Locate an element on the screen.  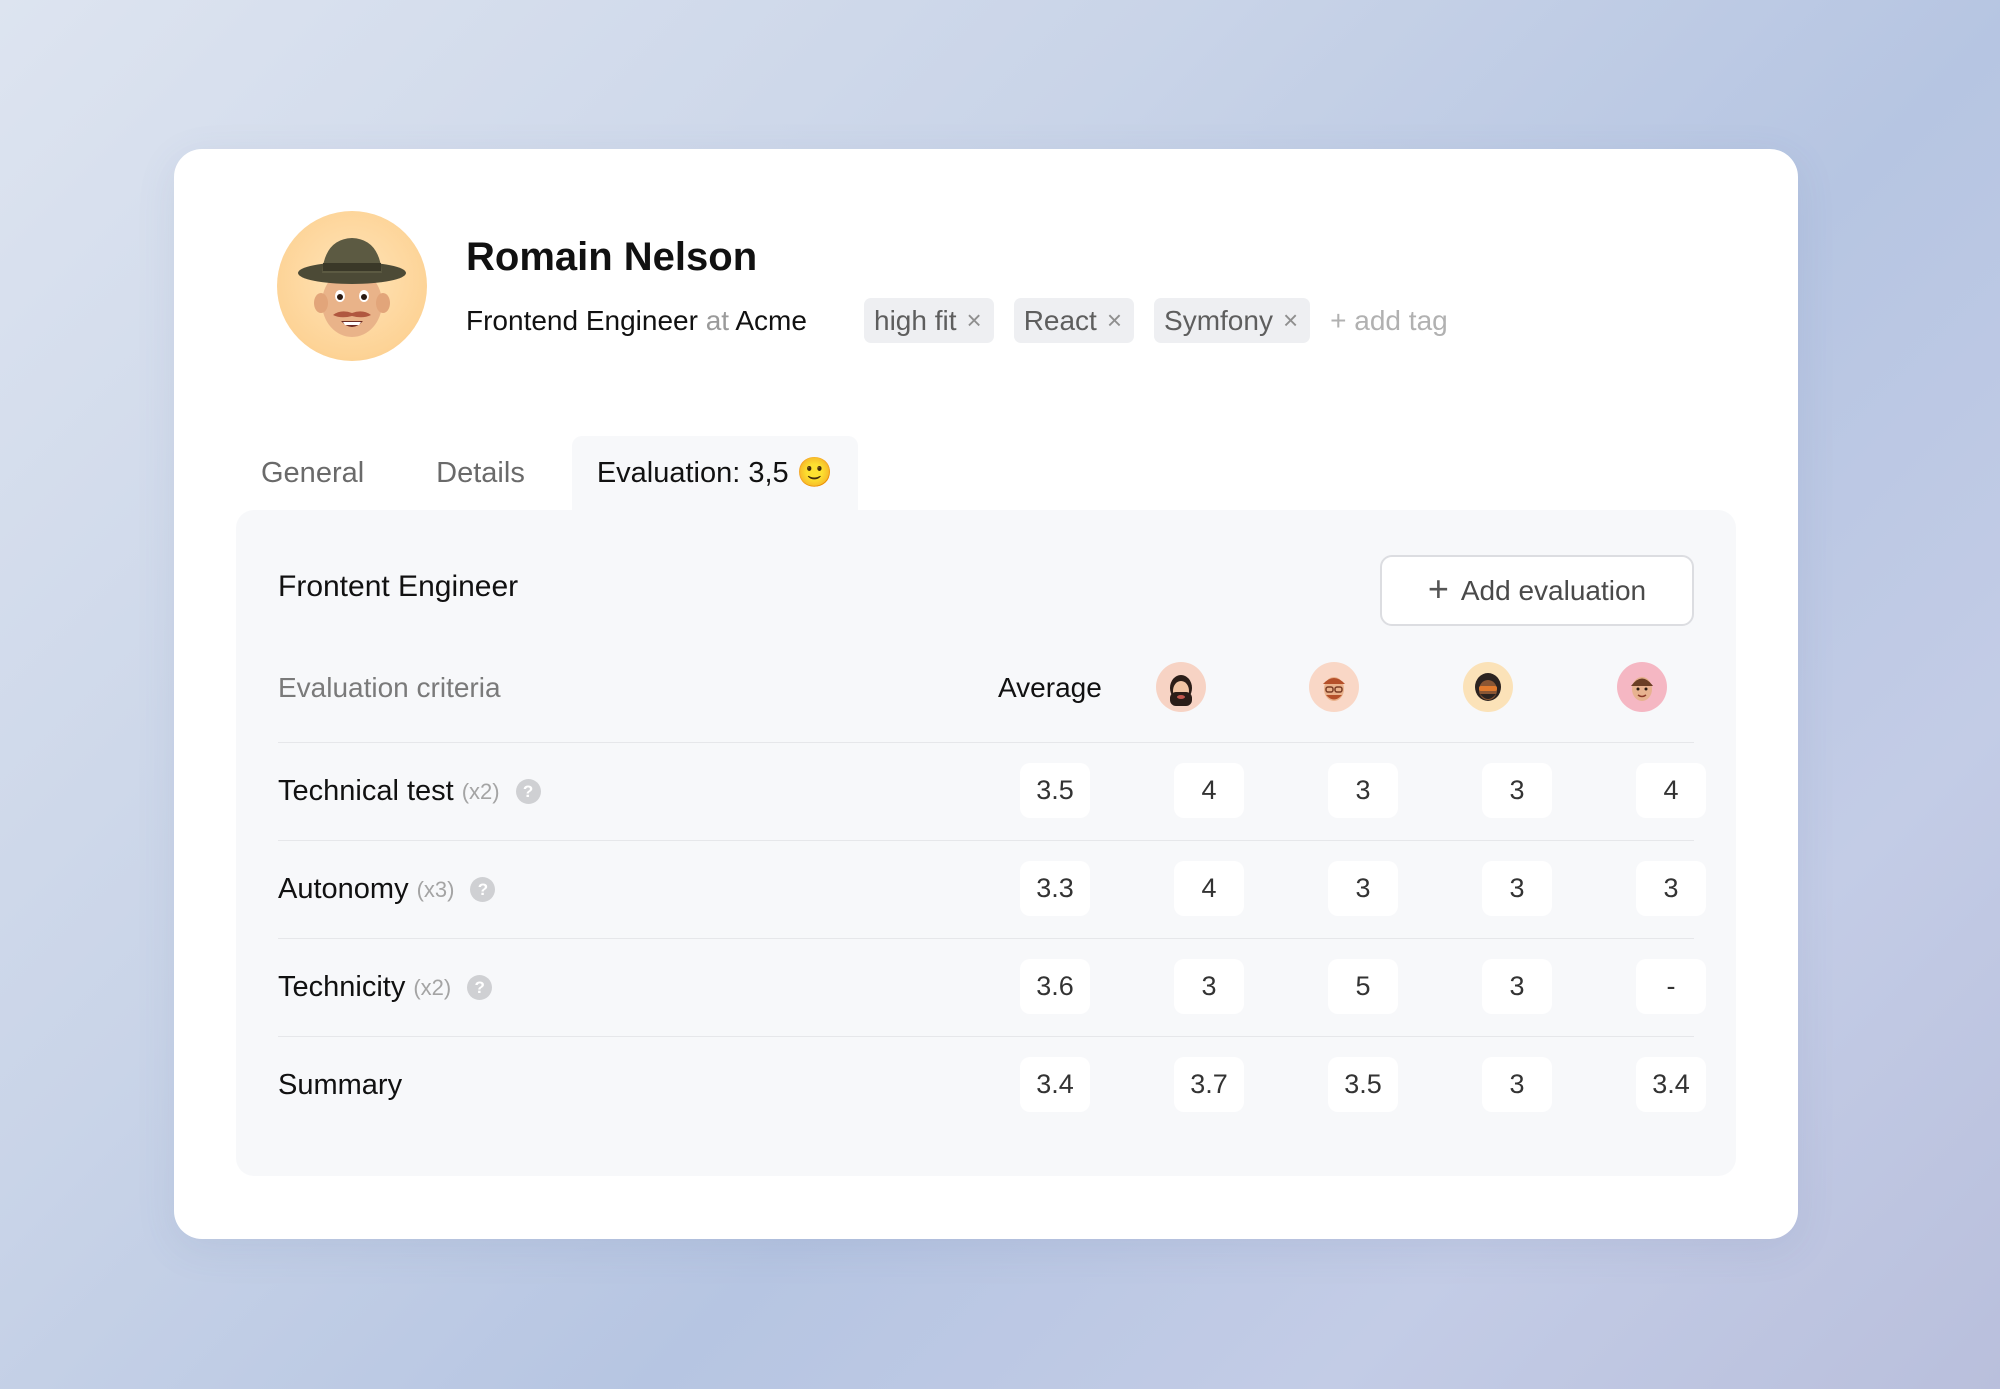
criterion-label: Technical test (x2) ? is located at coordinates (409, 791).